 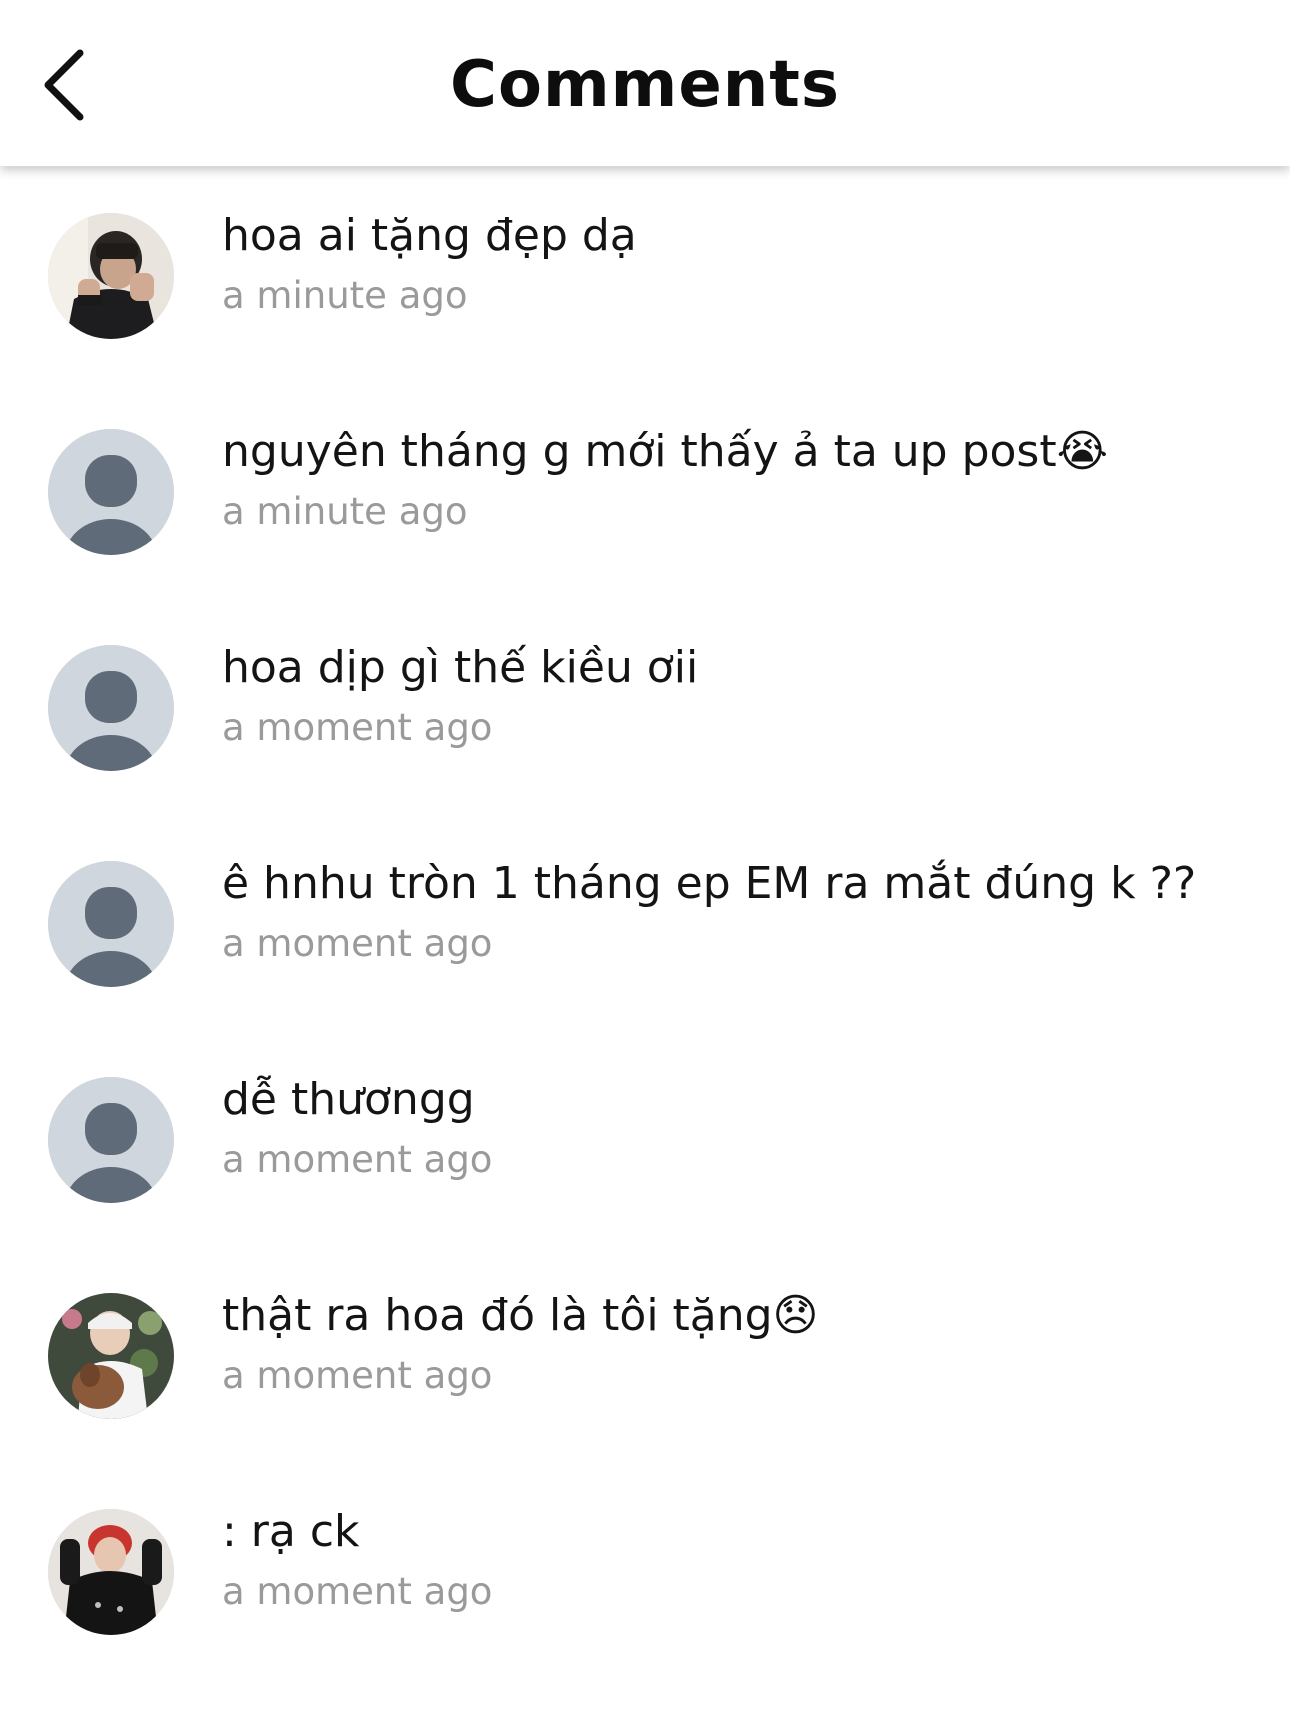 What do you see at coordinates (645, 1570) in the screenshot?
I see `comment-item: : rạ ck a moment ago` at bounding box center [645, 1570].